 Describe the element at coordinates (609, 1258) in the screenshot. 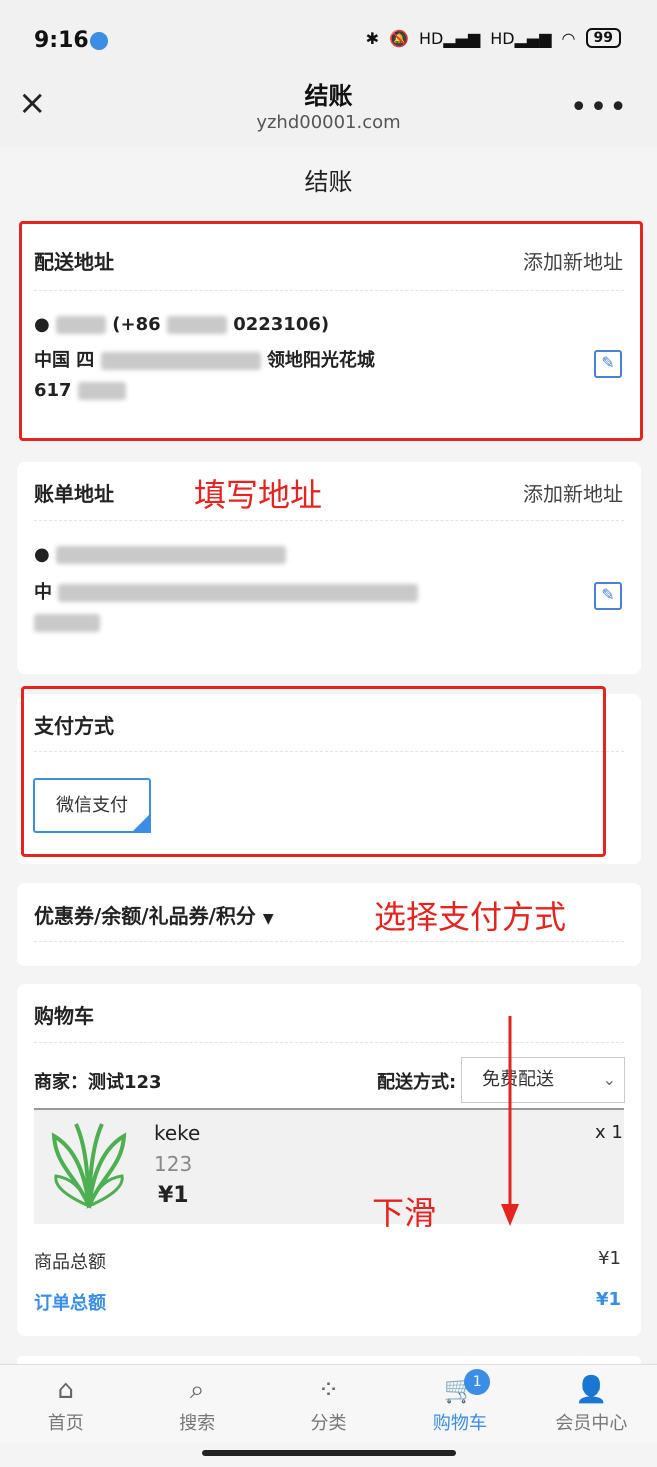

I see `subtotal-value: ¥1` at that location.